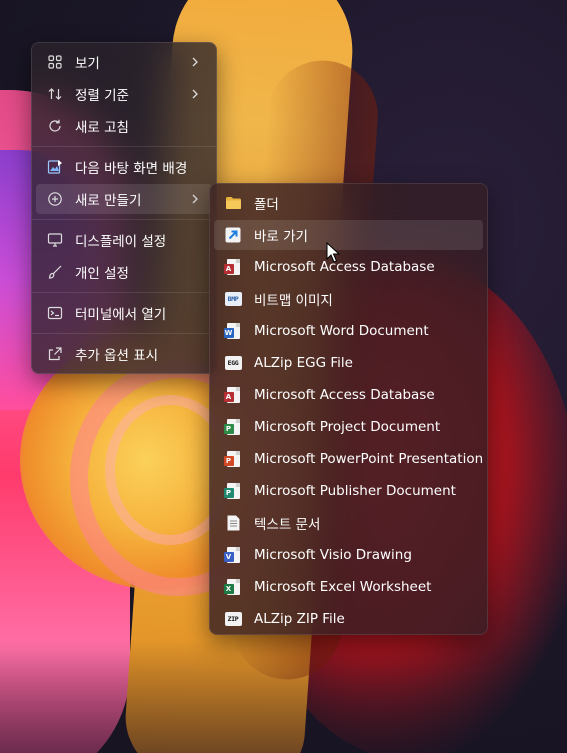  I want to click on menu-item-label: 디스플레이 설정, so click(121, 242).